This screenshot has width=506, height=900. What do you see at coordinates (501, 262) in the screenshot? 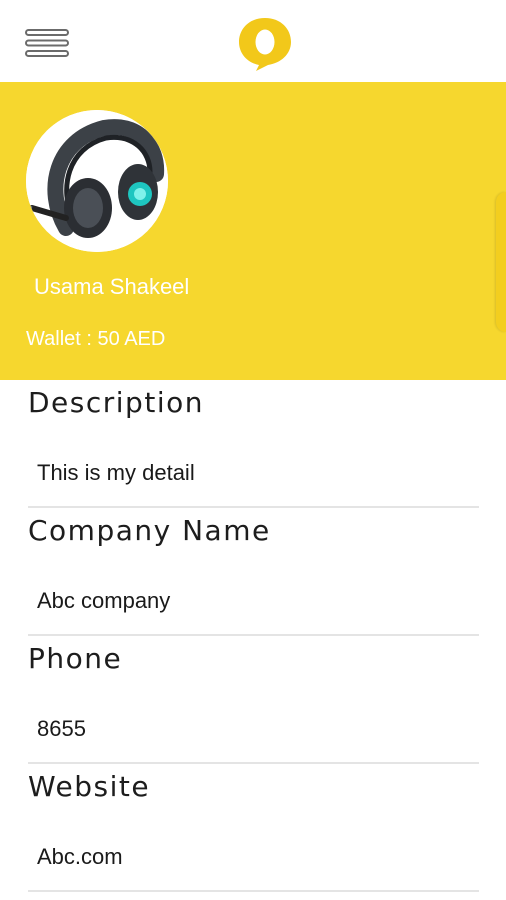
I see `edge-drawer-handle` at bounding box center [501, 262].